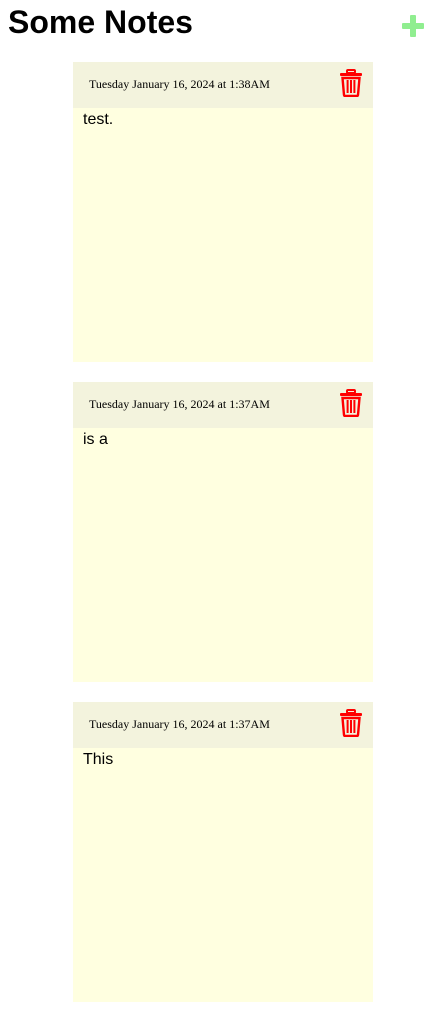 This screenshot has width=432, height=1022. I want to click on plus-icon, so click(413, 26).